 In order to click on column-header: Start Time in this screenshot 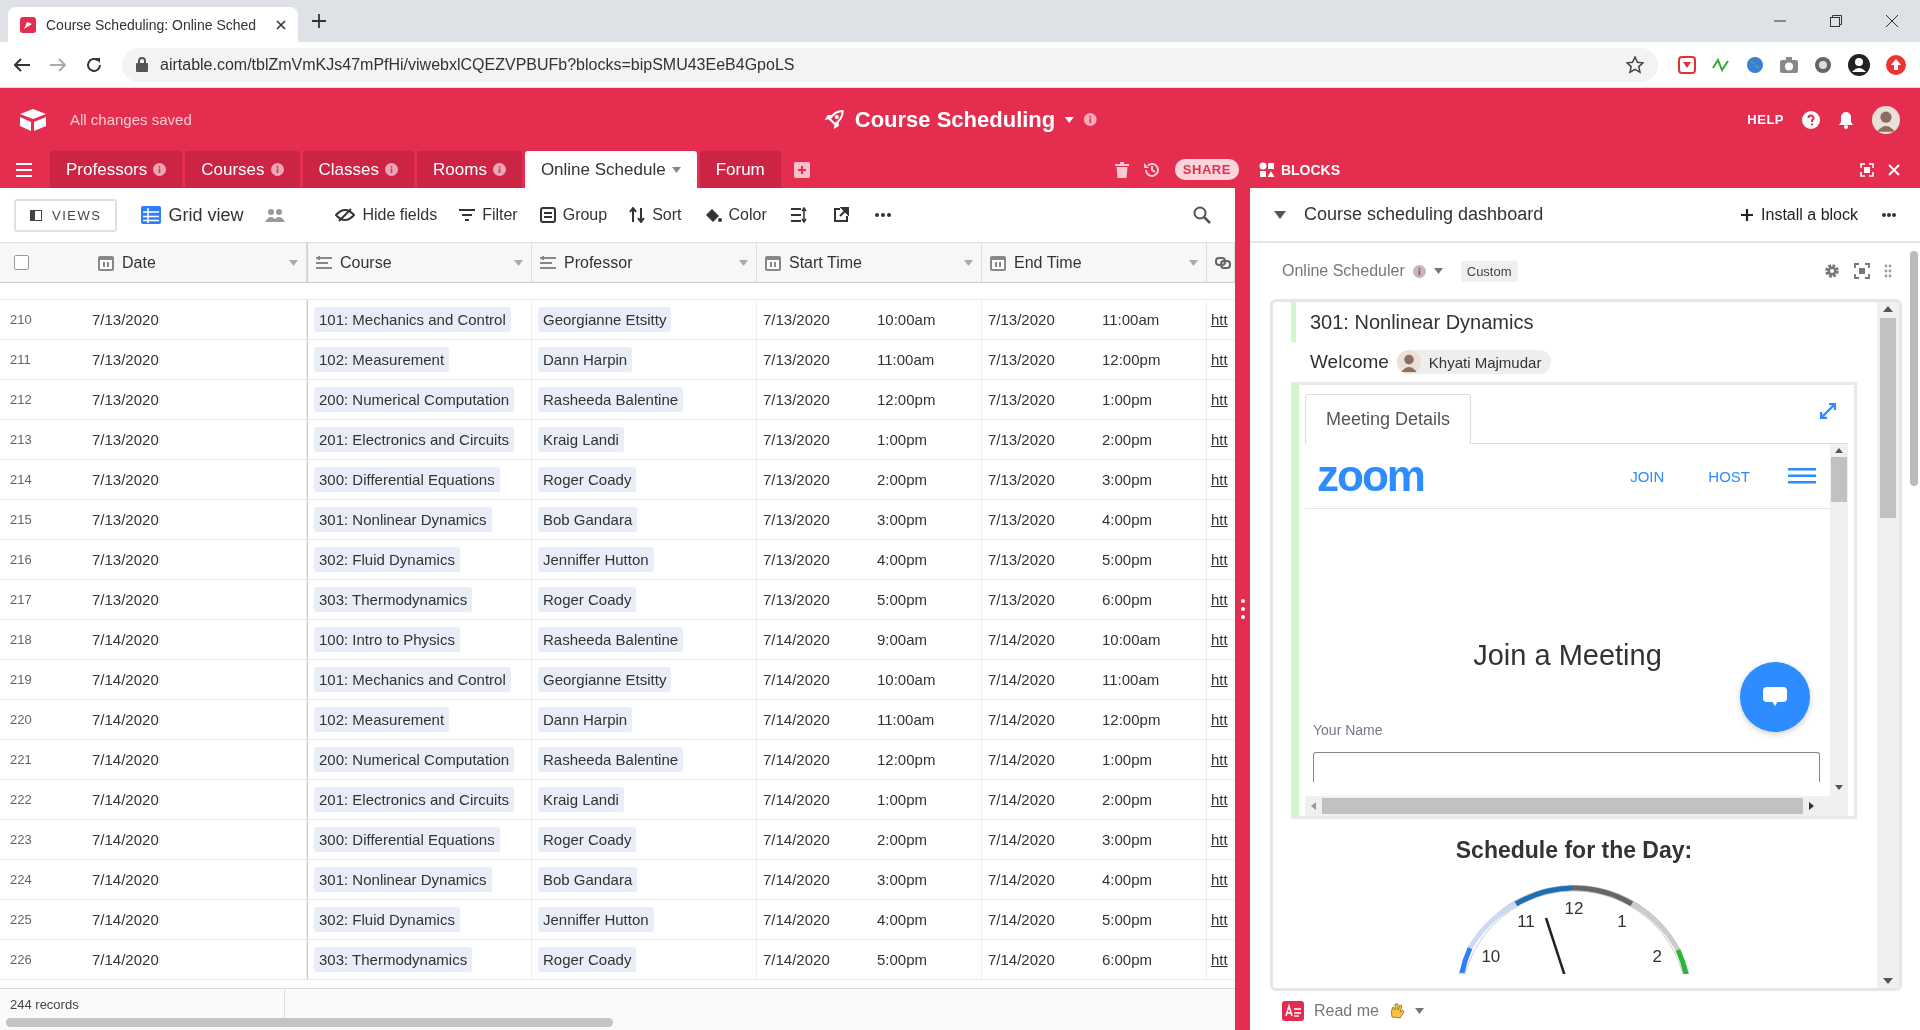, I will do `click(869, 262)`.